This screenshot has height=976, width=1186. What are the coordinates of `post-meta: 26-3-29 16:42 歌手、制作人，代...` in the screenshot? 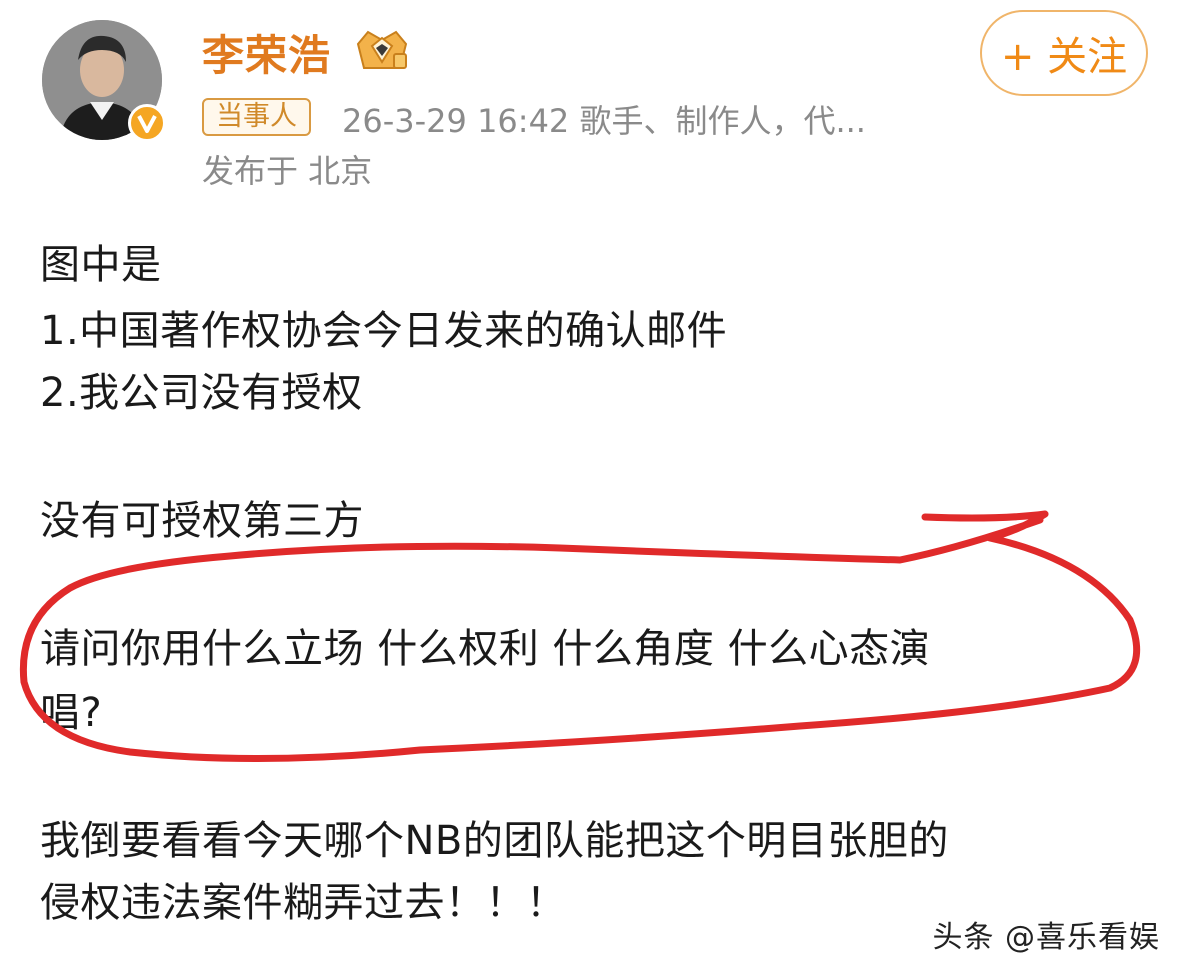 It's located at (604, 121).